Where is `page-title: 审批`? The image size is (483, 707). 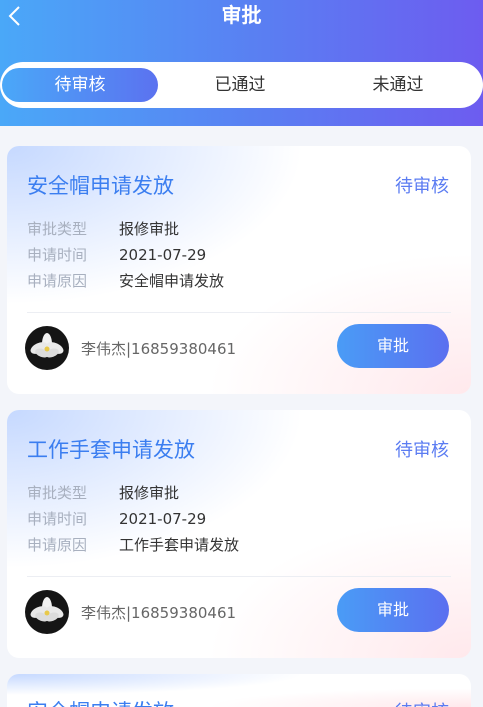 page-title: 审批 is located at coordinates (241, 15).